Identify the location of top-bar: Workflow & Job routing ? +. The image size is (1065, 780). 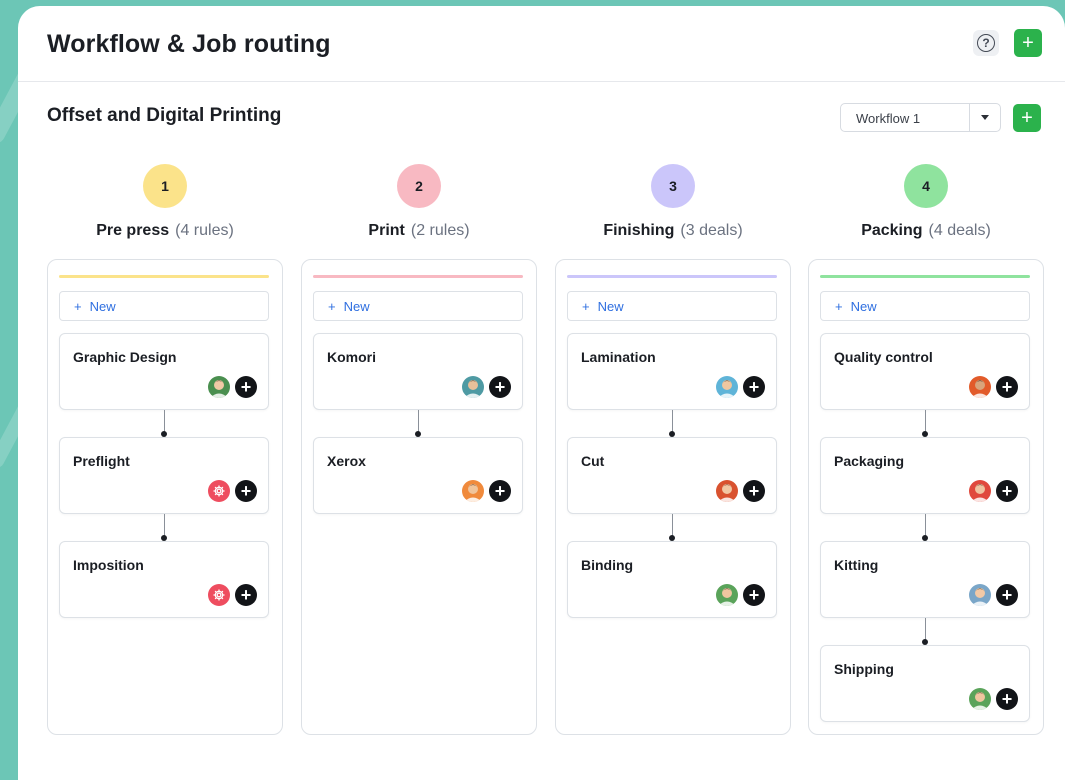
(541, 44).